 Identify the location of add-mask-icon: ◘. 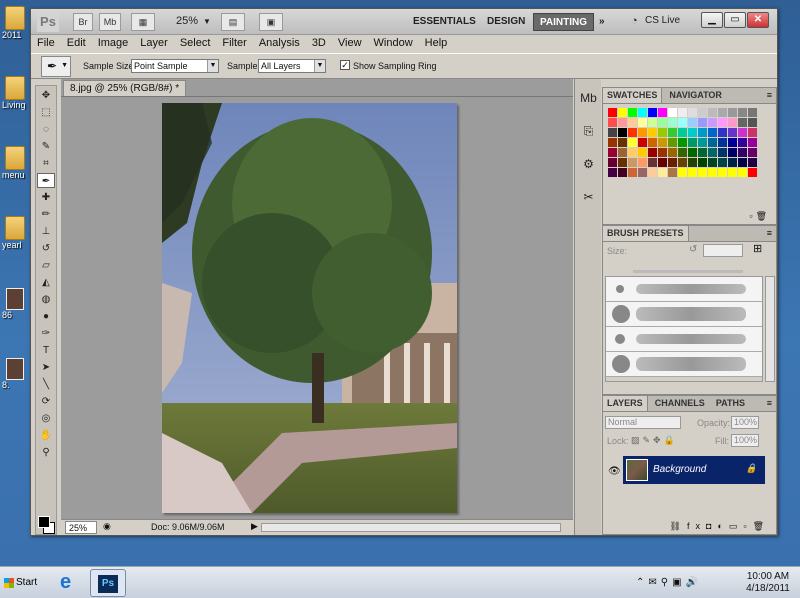
(711, 526).